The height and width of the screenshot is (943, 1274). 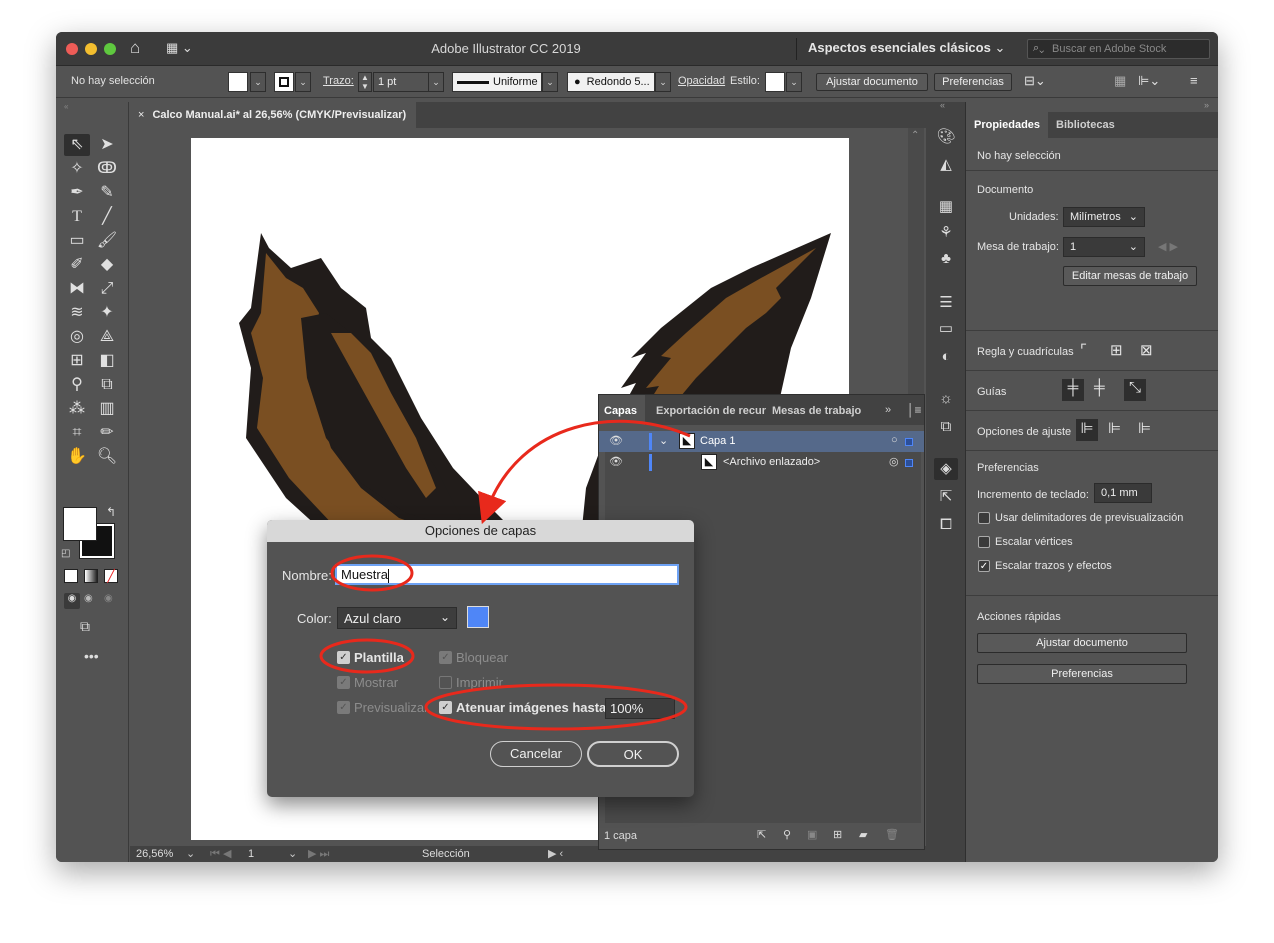 What do you see at coordinates (1144, 428) in the screenshot?
I see `snap-to-grid-icon: ⊫` at bounding box center [1144, 428].